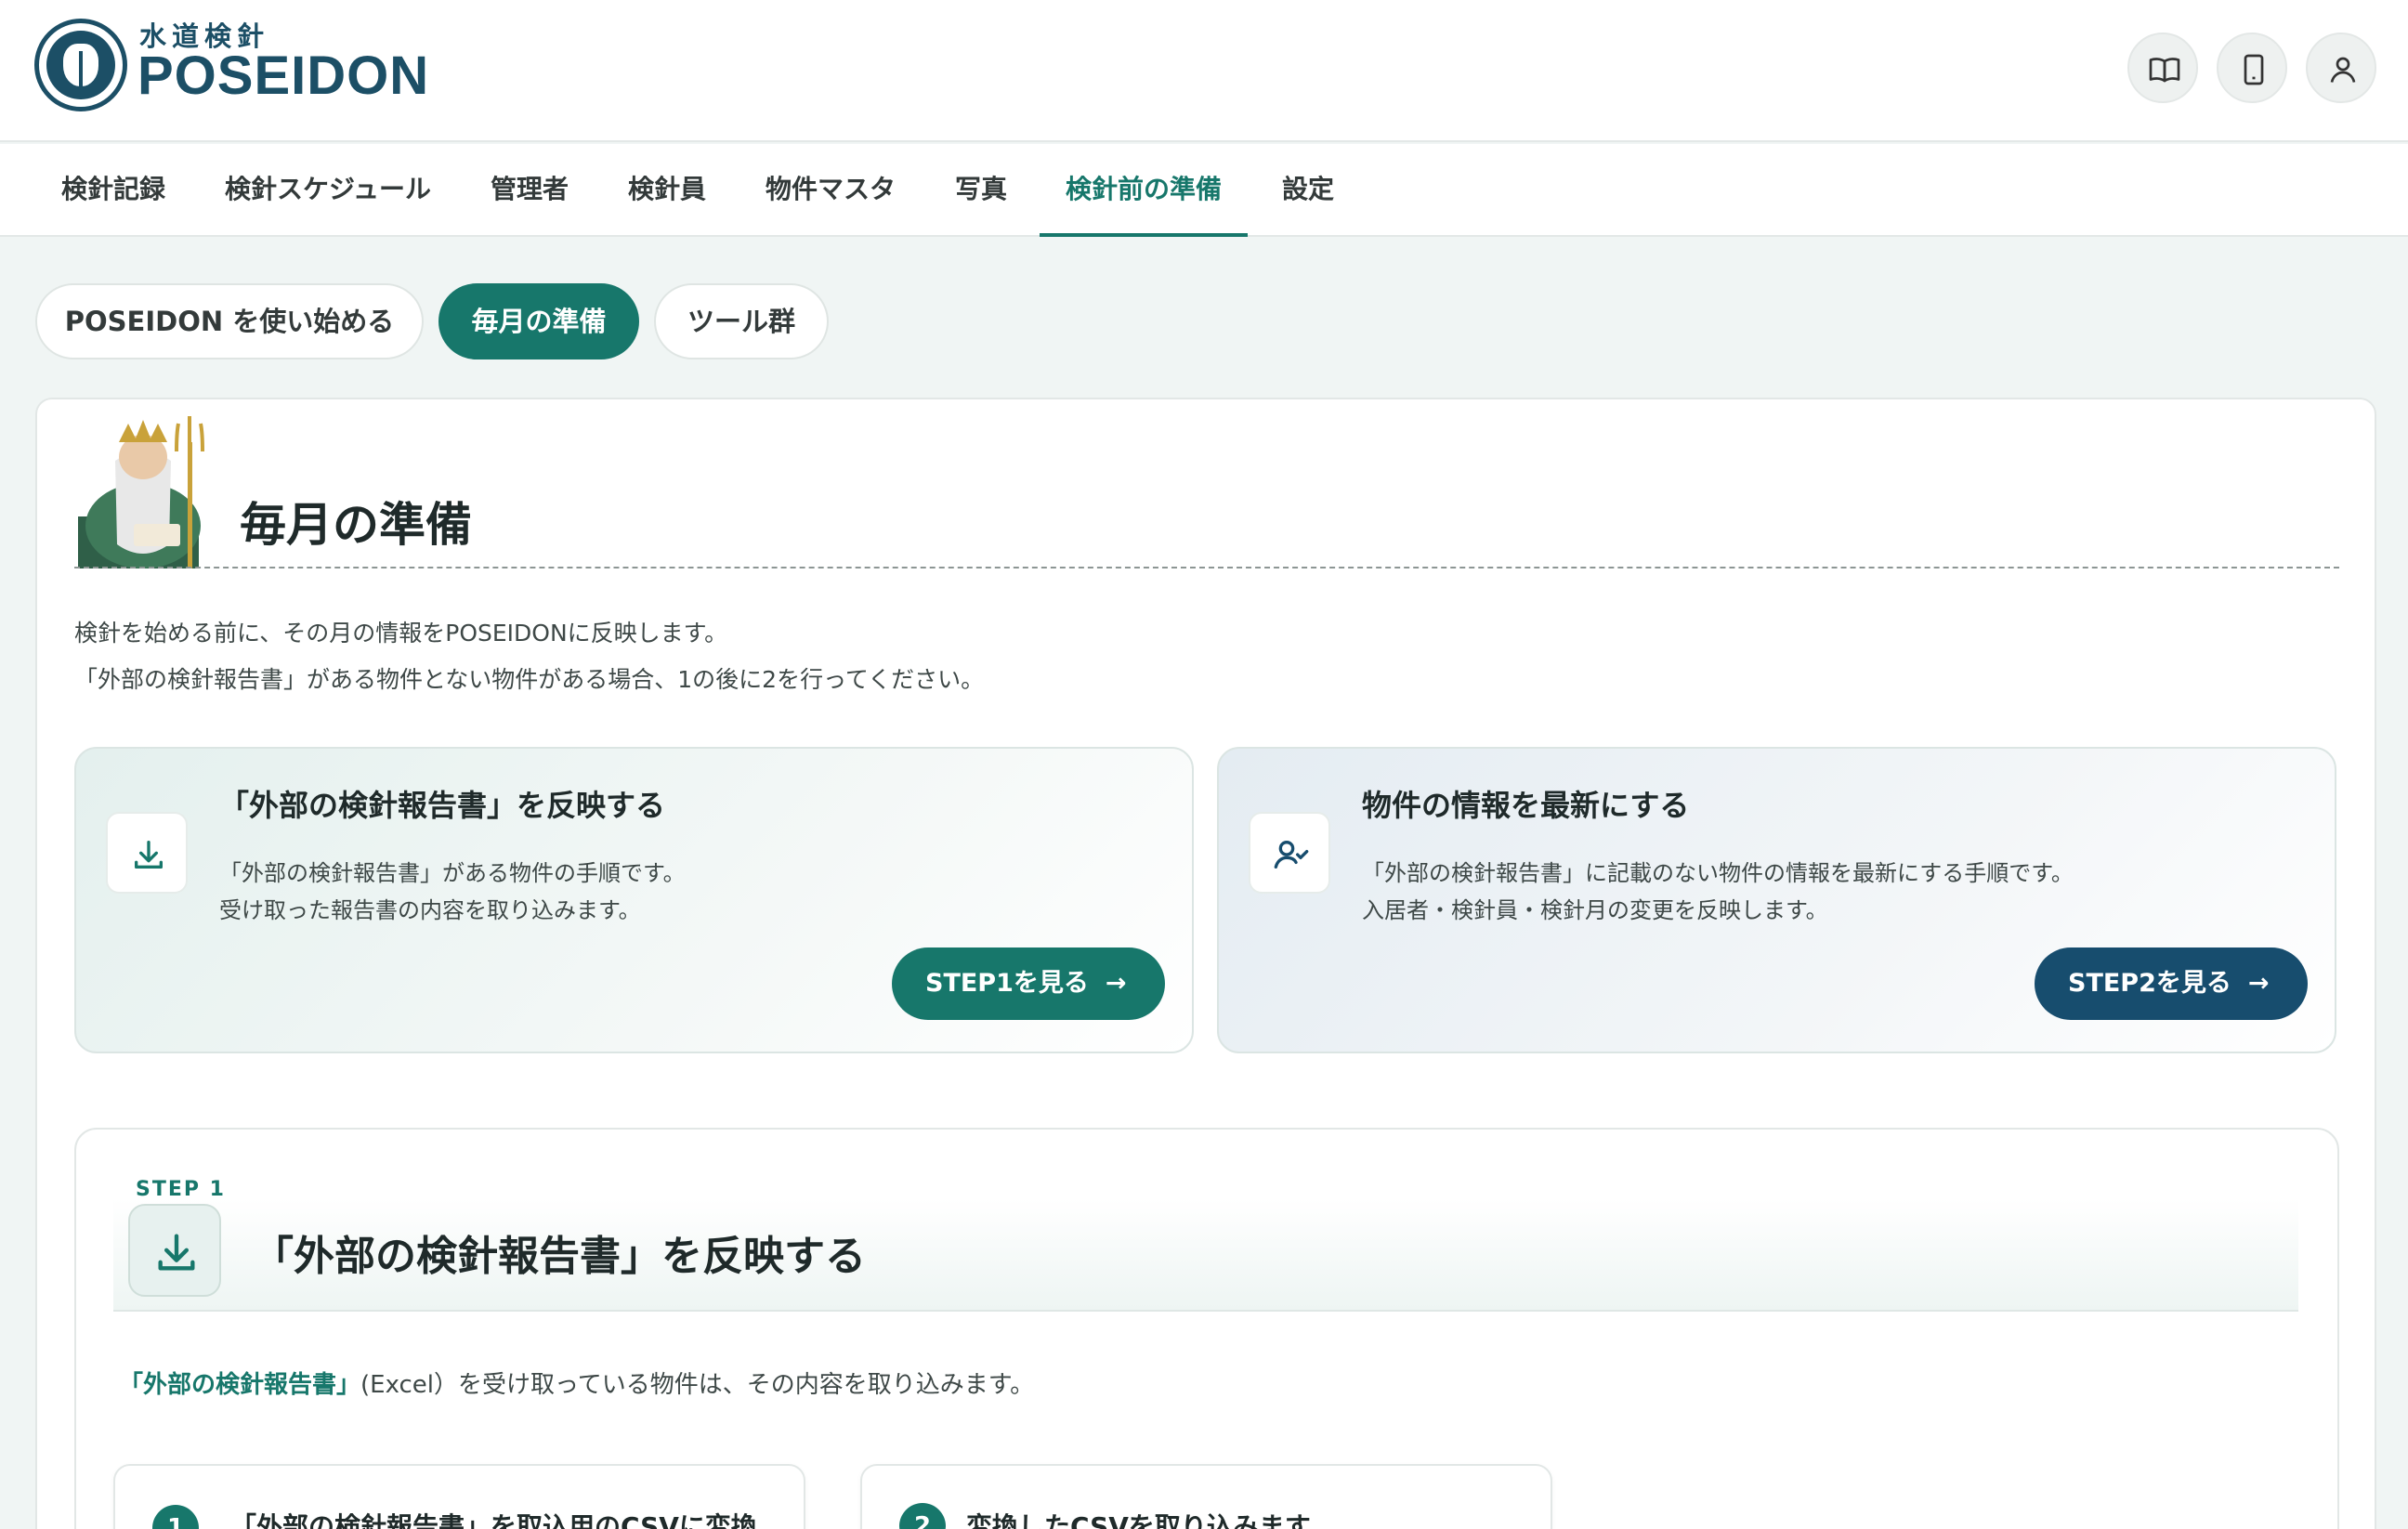  Describe the element at coordinates (667, 190) in the screenshot. I see `nav-readers: 検針員` at that location.